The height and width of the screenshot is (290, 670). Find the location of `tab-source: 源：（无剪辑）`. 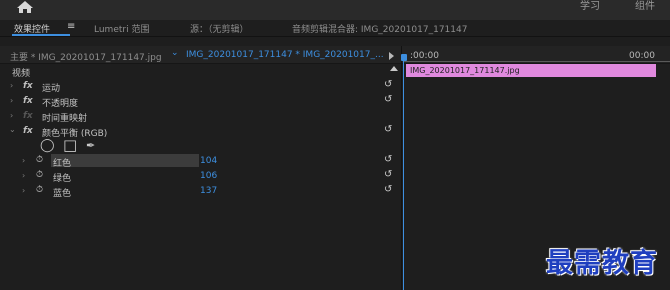

tab-source: 源：（无剪辑） is located at coordinates (219, 28).